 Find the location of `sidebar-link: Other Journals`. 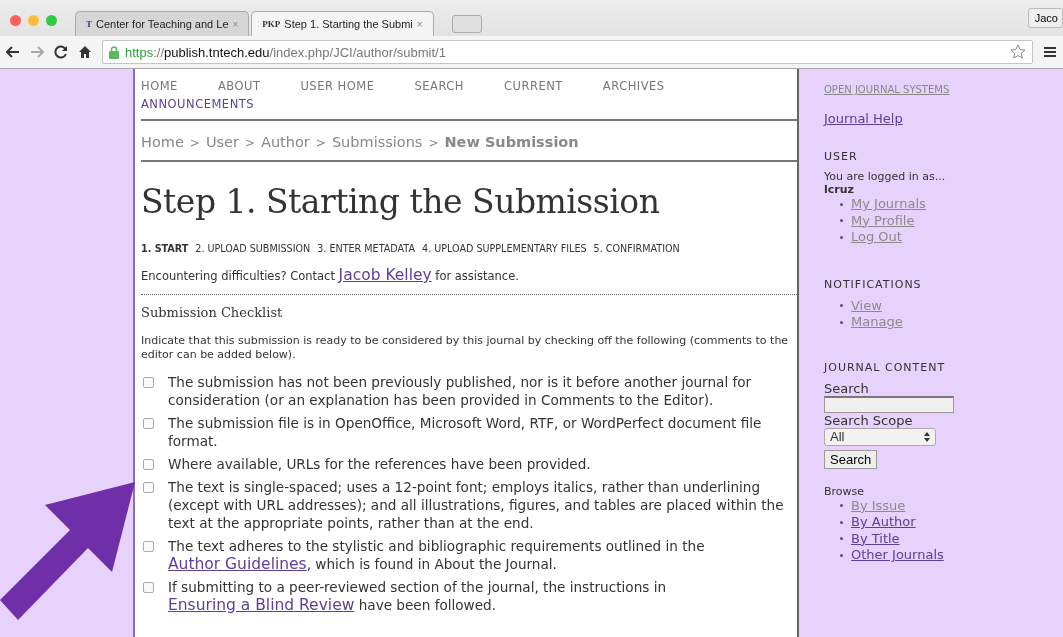

sidebar-link: Other Journals is located at coordinates (897, 555).